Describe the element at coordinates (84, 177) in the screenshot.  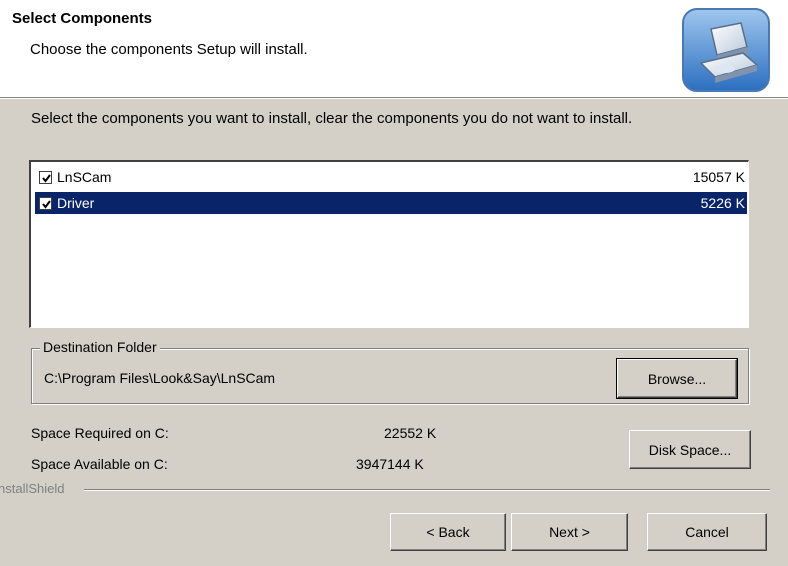
I see `component-name: LnSCam` at that location.